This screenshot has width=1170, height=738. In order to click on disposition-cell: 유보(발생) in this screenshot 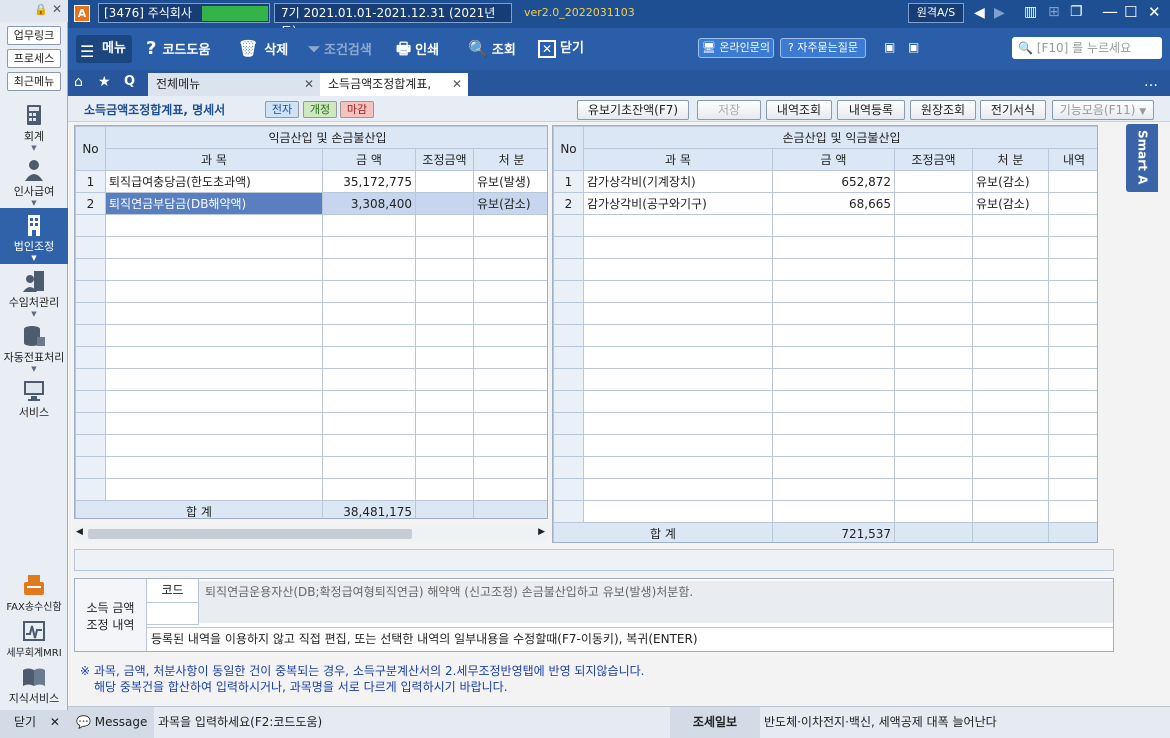, I will do `click(509, 181)`.